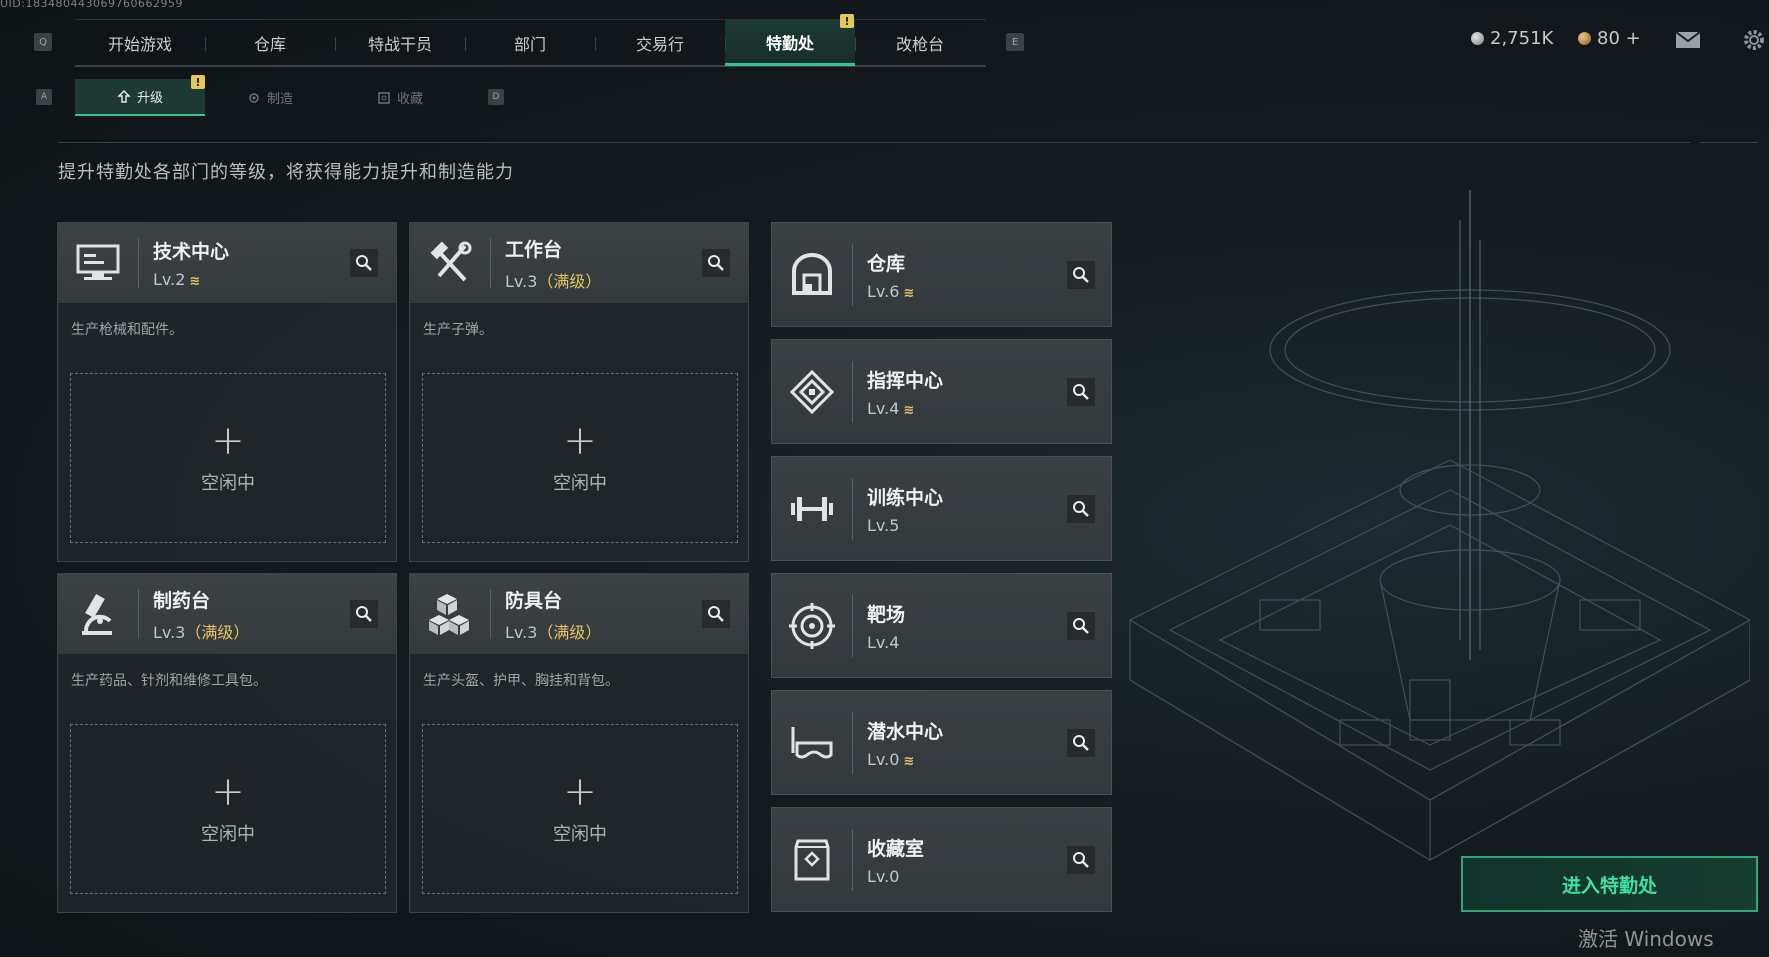 The width and height of the screenshot is (1769, 957). I want to click on sub-nav: 升级 制造 收藏, so click(270, 97).